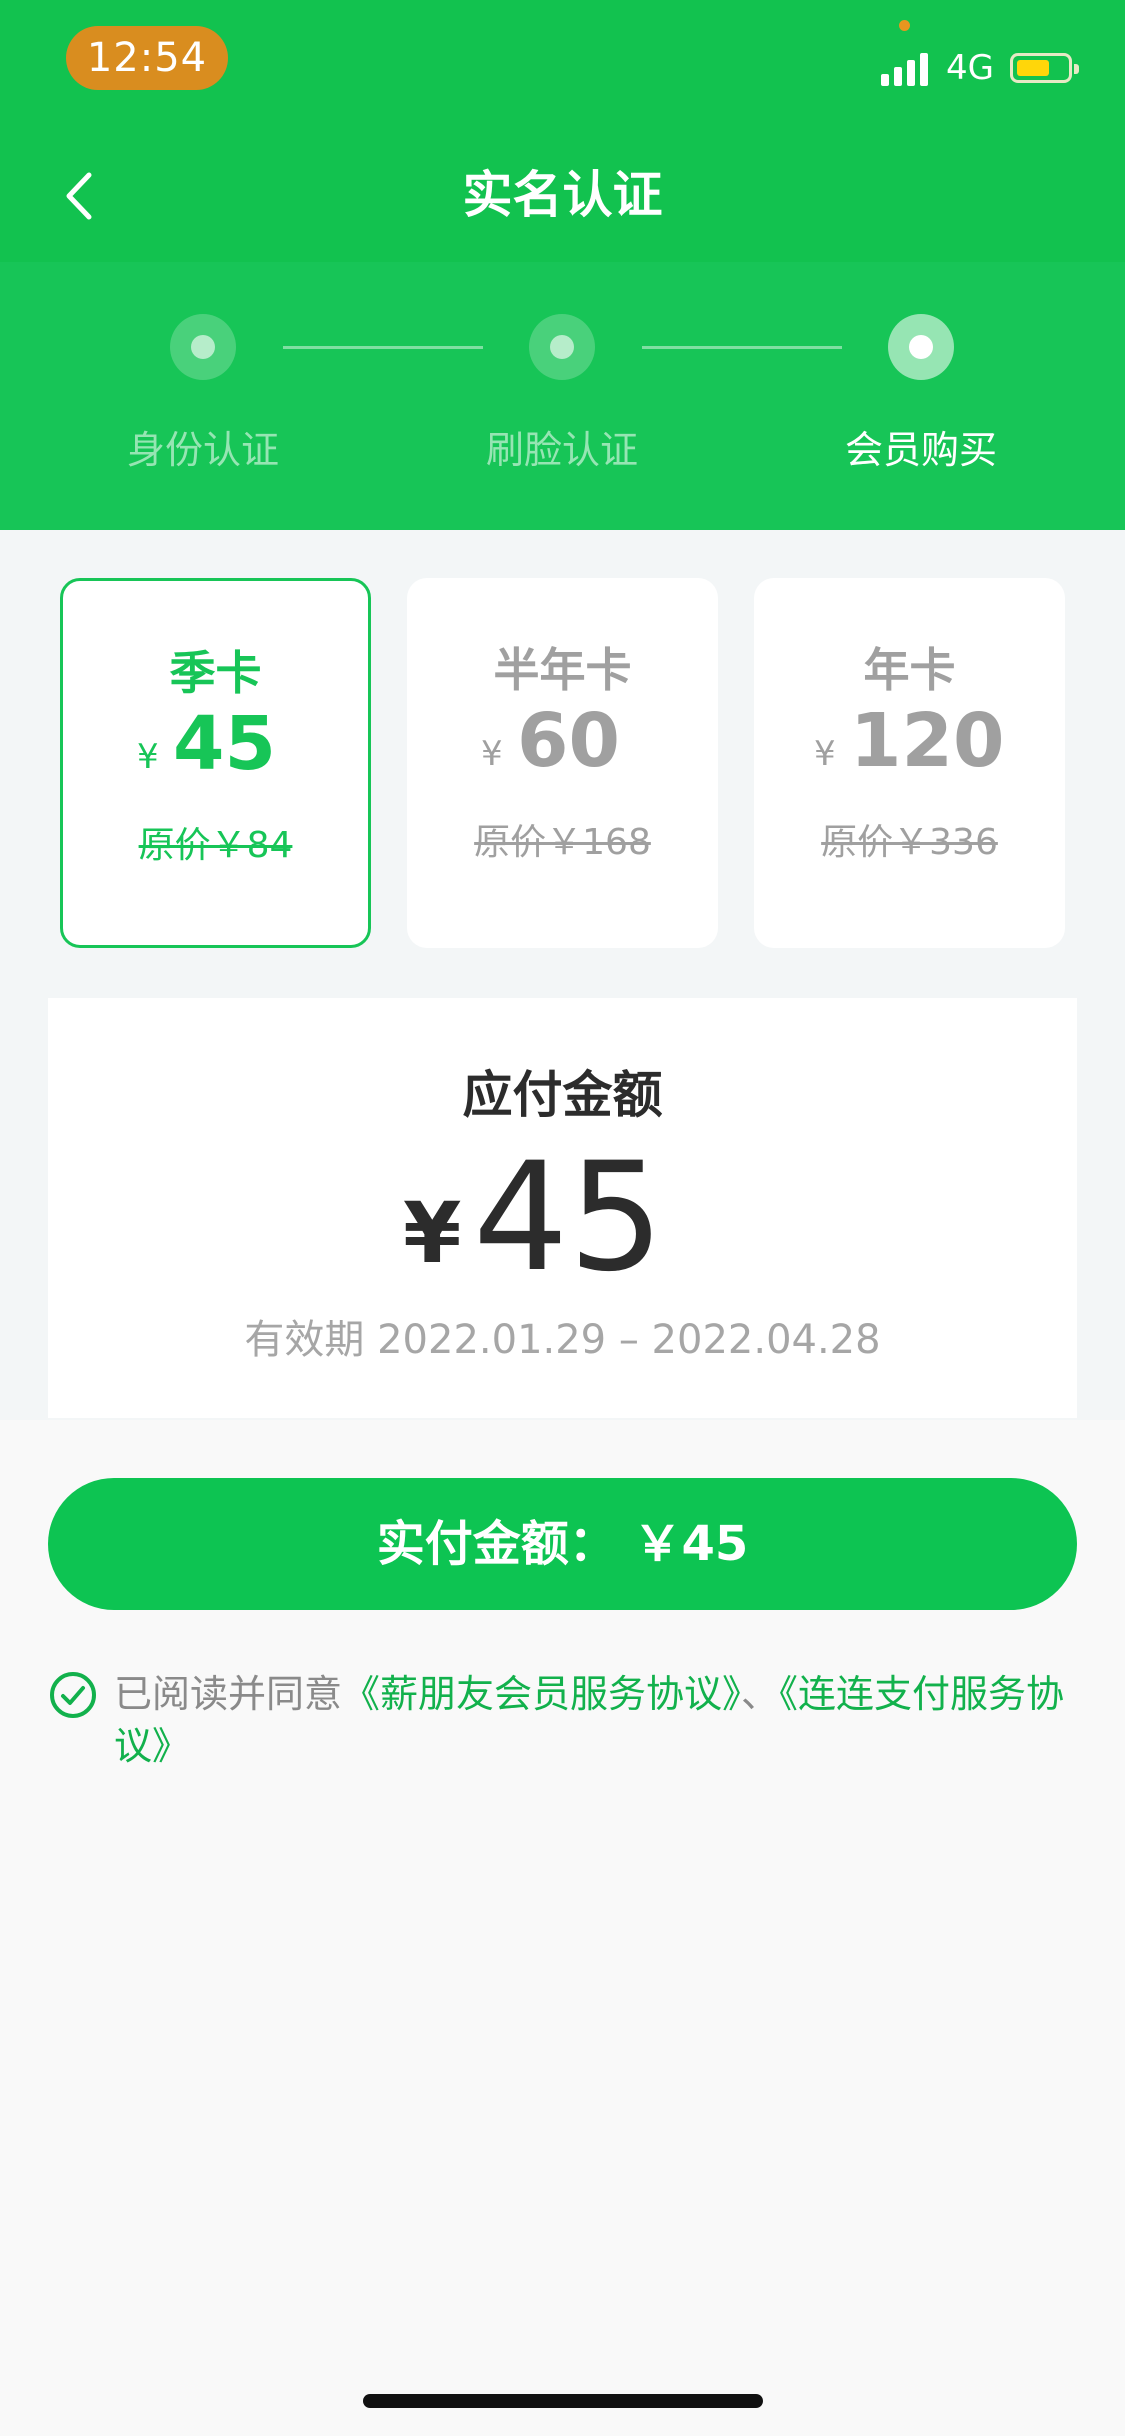  Describe the element at coordinates (562, 347) in the screenshot. I see `step-indicator-face` at that location.